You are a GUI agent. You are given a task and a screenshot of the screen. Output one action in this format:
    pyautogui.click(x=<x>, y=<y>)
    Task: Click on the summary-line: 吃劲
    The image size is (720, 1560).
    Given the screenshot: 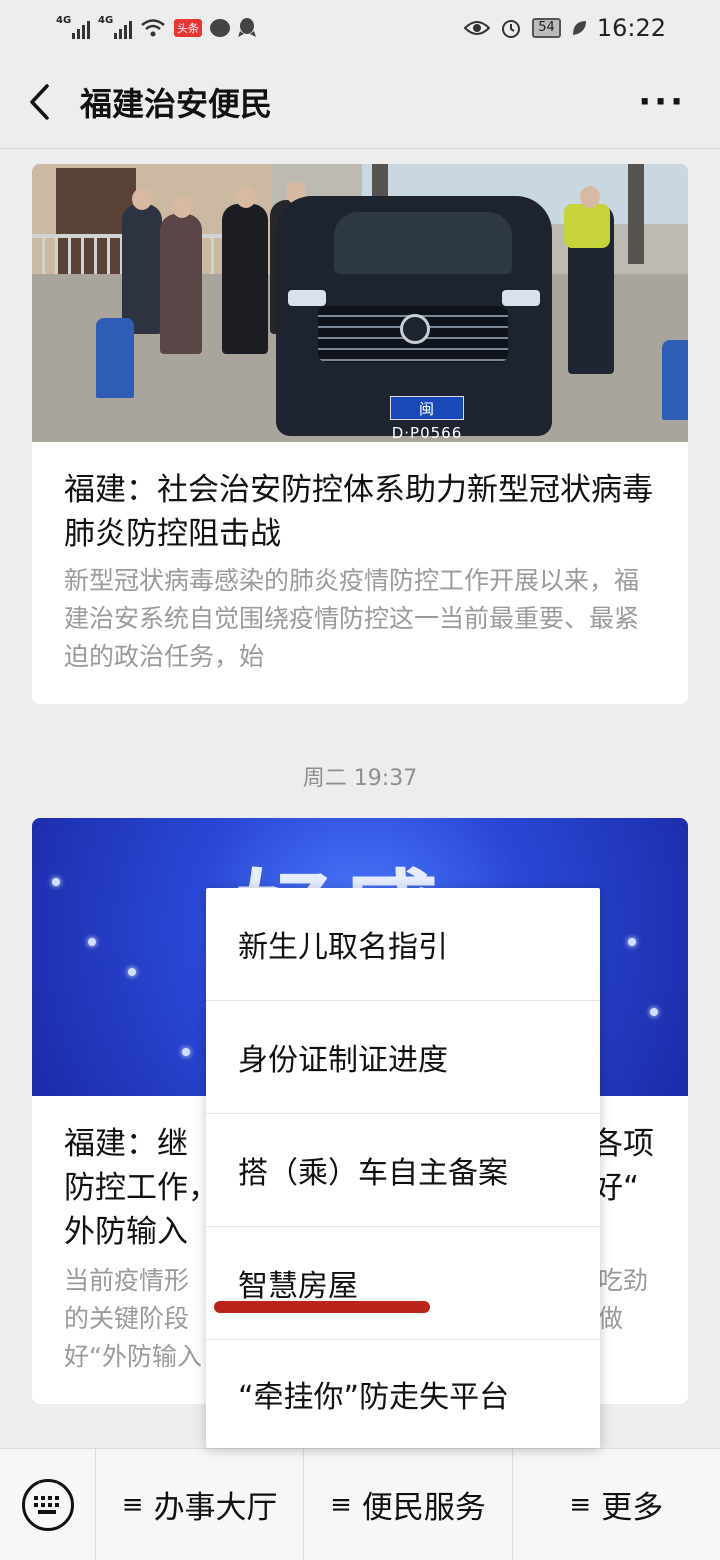 What is the action you would take?
    pyautogui.click(x=623, y=1280)
    